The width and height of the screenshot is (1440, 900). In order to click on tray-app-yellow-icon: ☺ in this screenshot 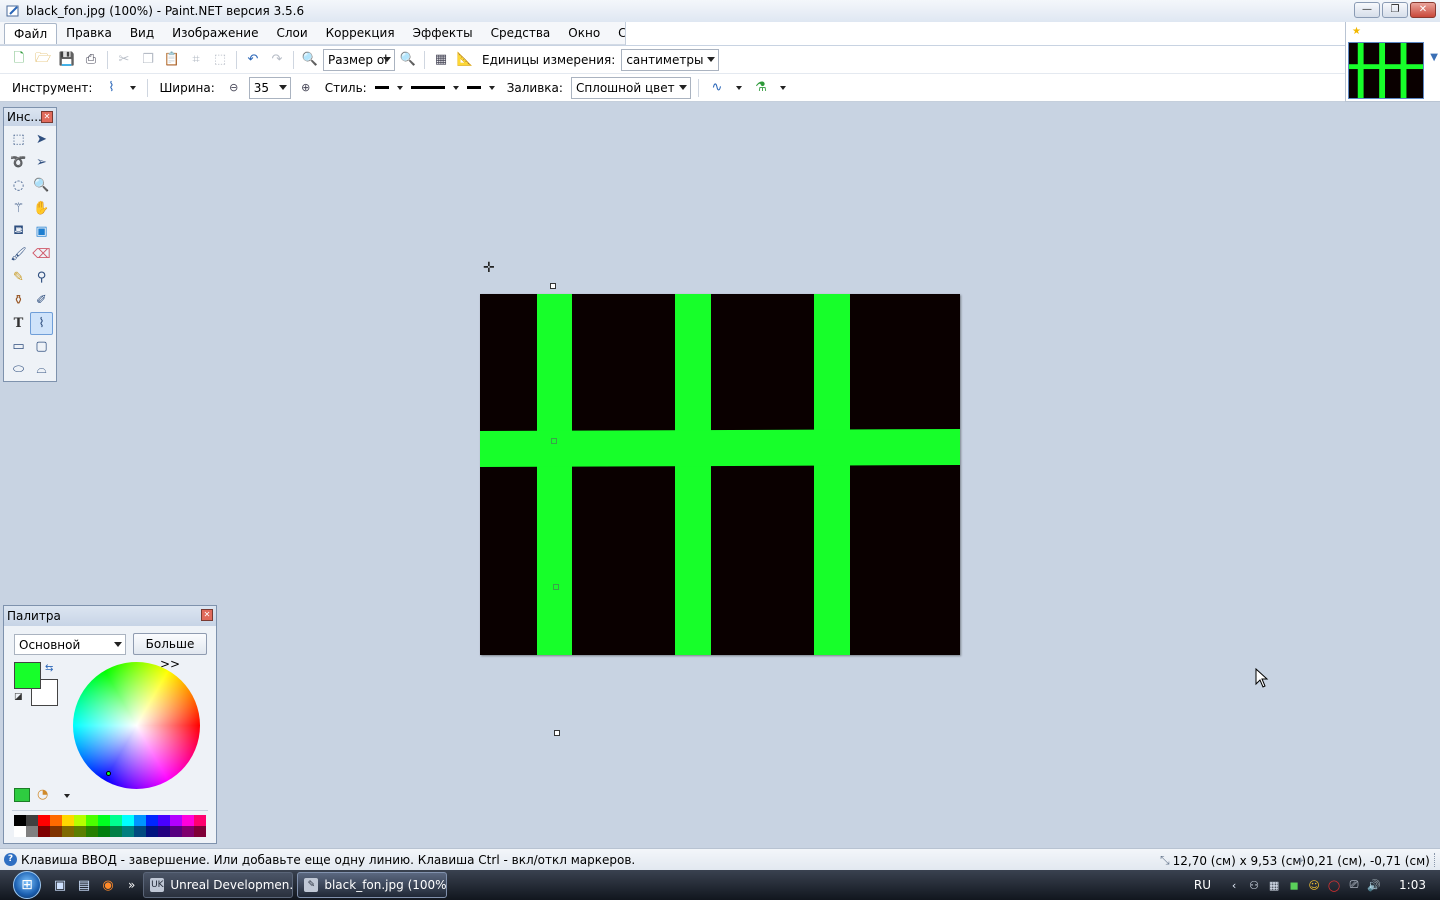, I will do `click(1314, 885)`.